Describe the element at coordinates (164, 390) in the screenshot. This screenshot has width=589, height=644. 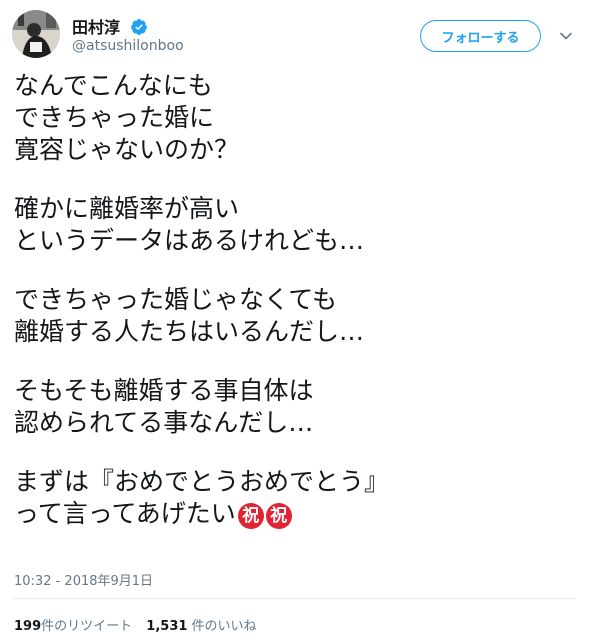
I see `tweet-line: そもそも離婚する事自体は` at that location.